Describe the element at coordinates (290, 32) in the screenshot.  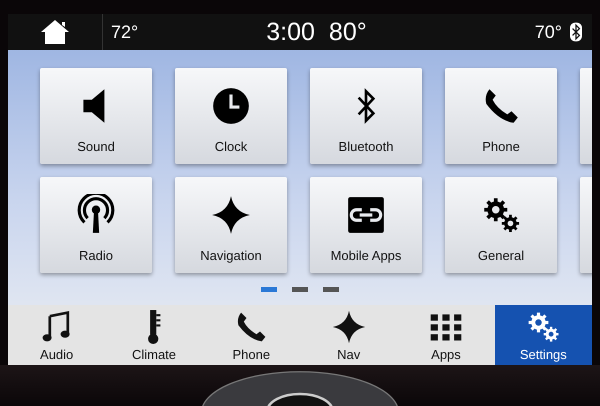
I see `clock-time: 3:00` at that location.